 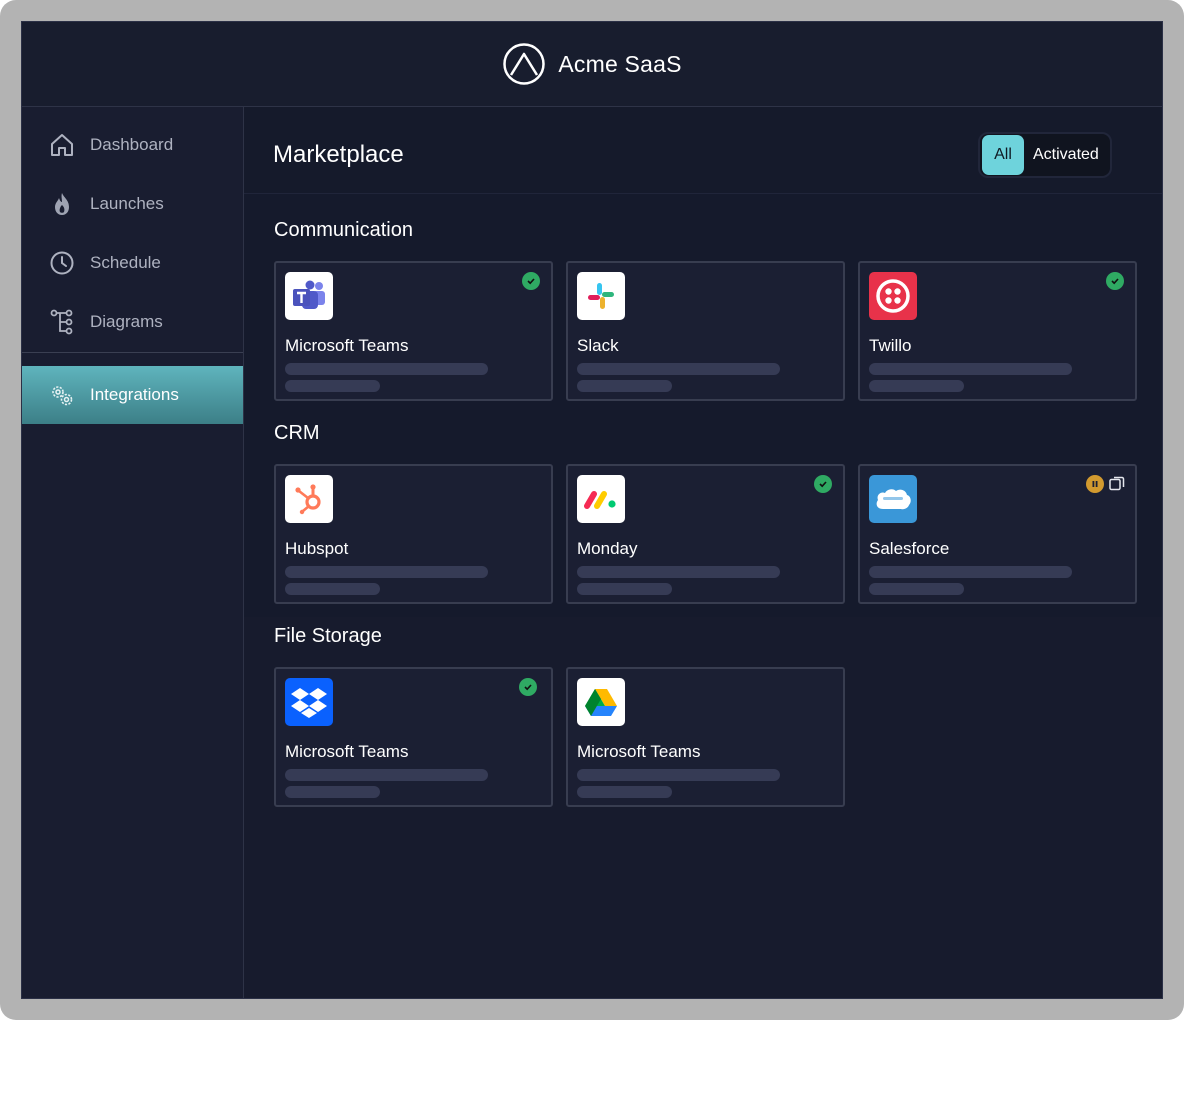 What do you see at coordinates (1117, 484) in the screenshot?
I see `copy-icon` at bounding box center [1117, 484].